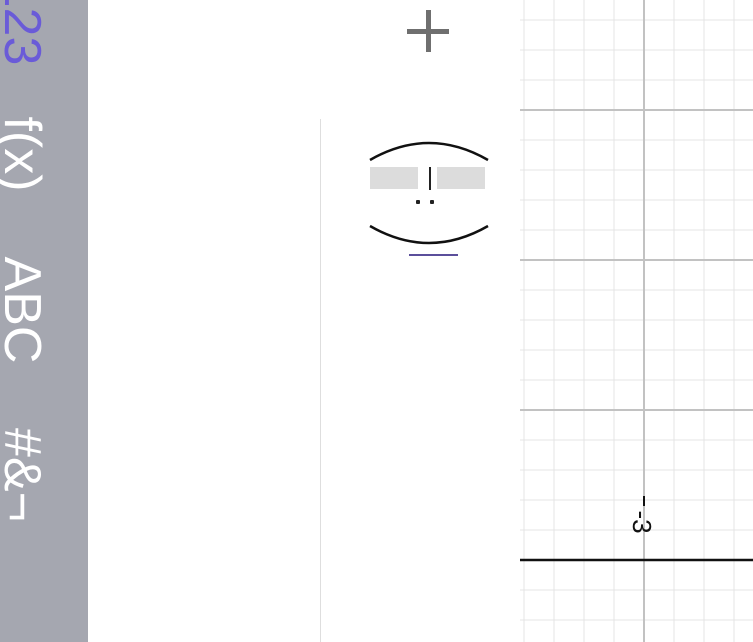  I want to click on tab-123-label: 123, so click(25, 32).